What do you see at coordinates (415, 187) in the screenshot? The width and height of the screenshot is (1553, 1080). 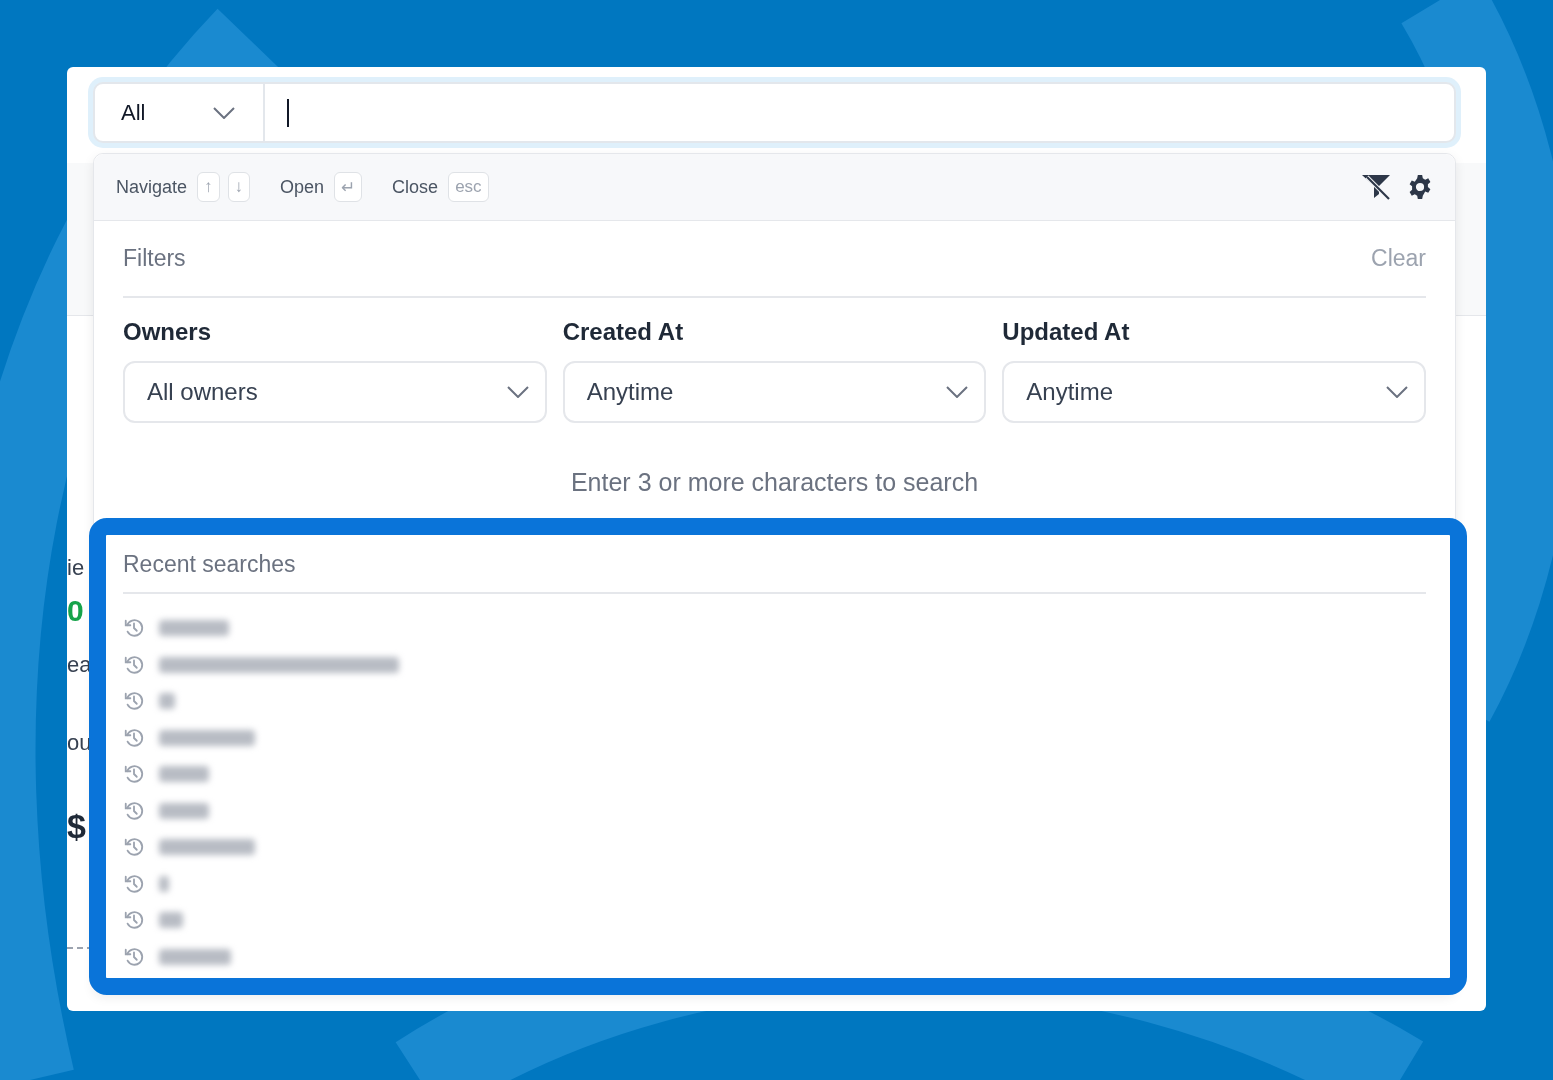 I see `shortcut-label: Close` at bounding box center [415, 187].